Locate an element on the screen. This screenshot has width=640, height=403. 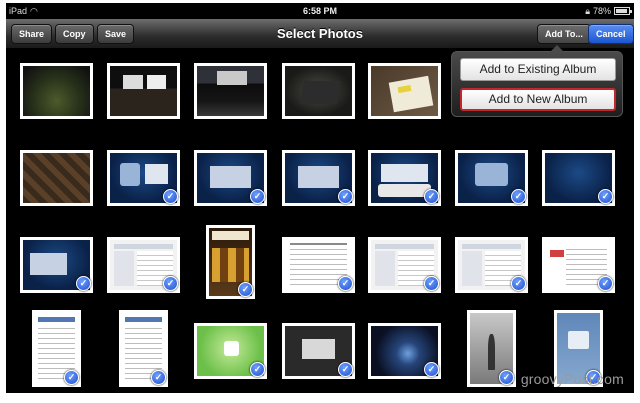
battery-percent: 78% is located at coordinates (601, 11).